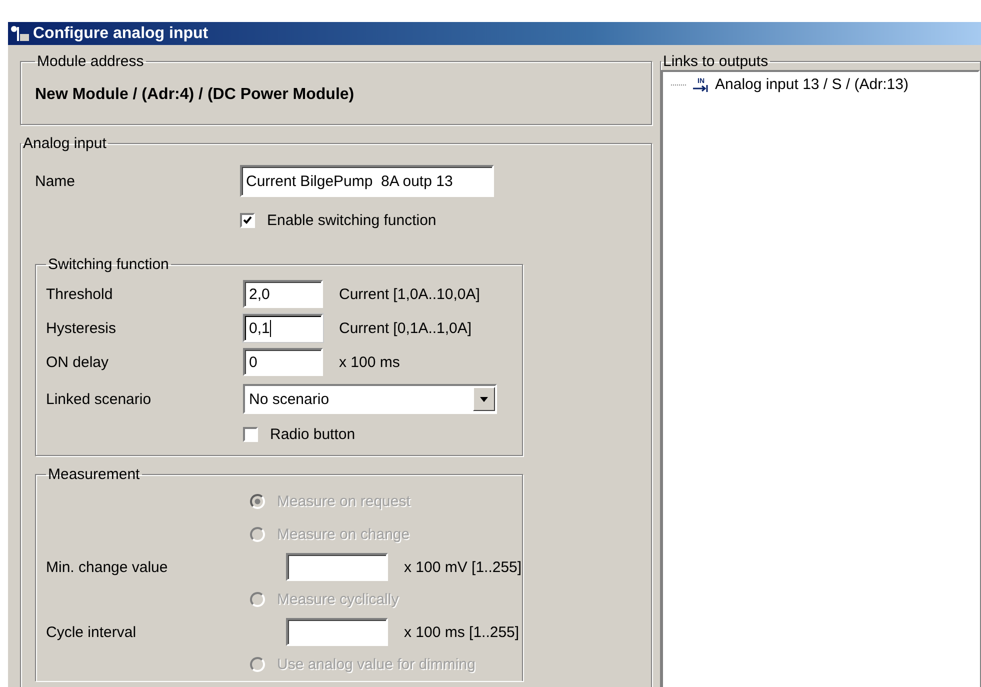  I want to click on group-title: Analog input, so click(65, 143).